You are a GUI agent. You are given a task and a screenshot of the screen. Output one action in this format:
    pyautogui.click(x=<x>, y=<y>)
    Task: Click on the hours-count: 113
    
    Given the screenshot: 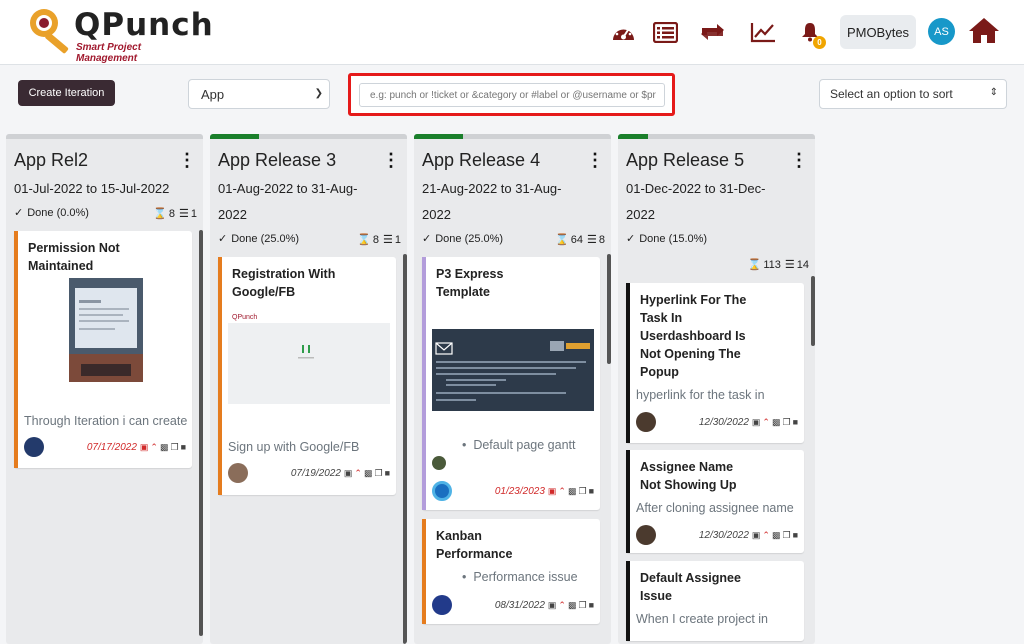 What is the action you would take?
    pyautogui.click(x=772, y=264)
    